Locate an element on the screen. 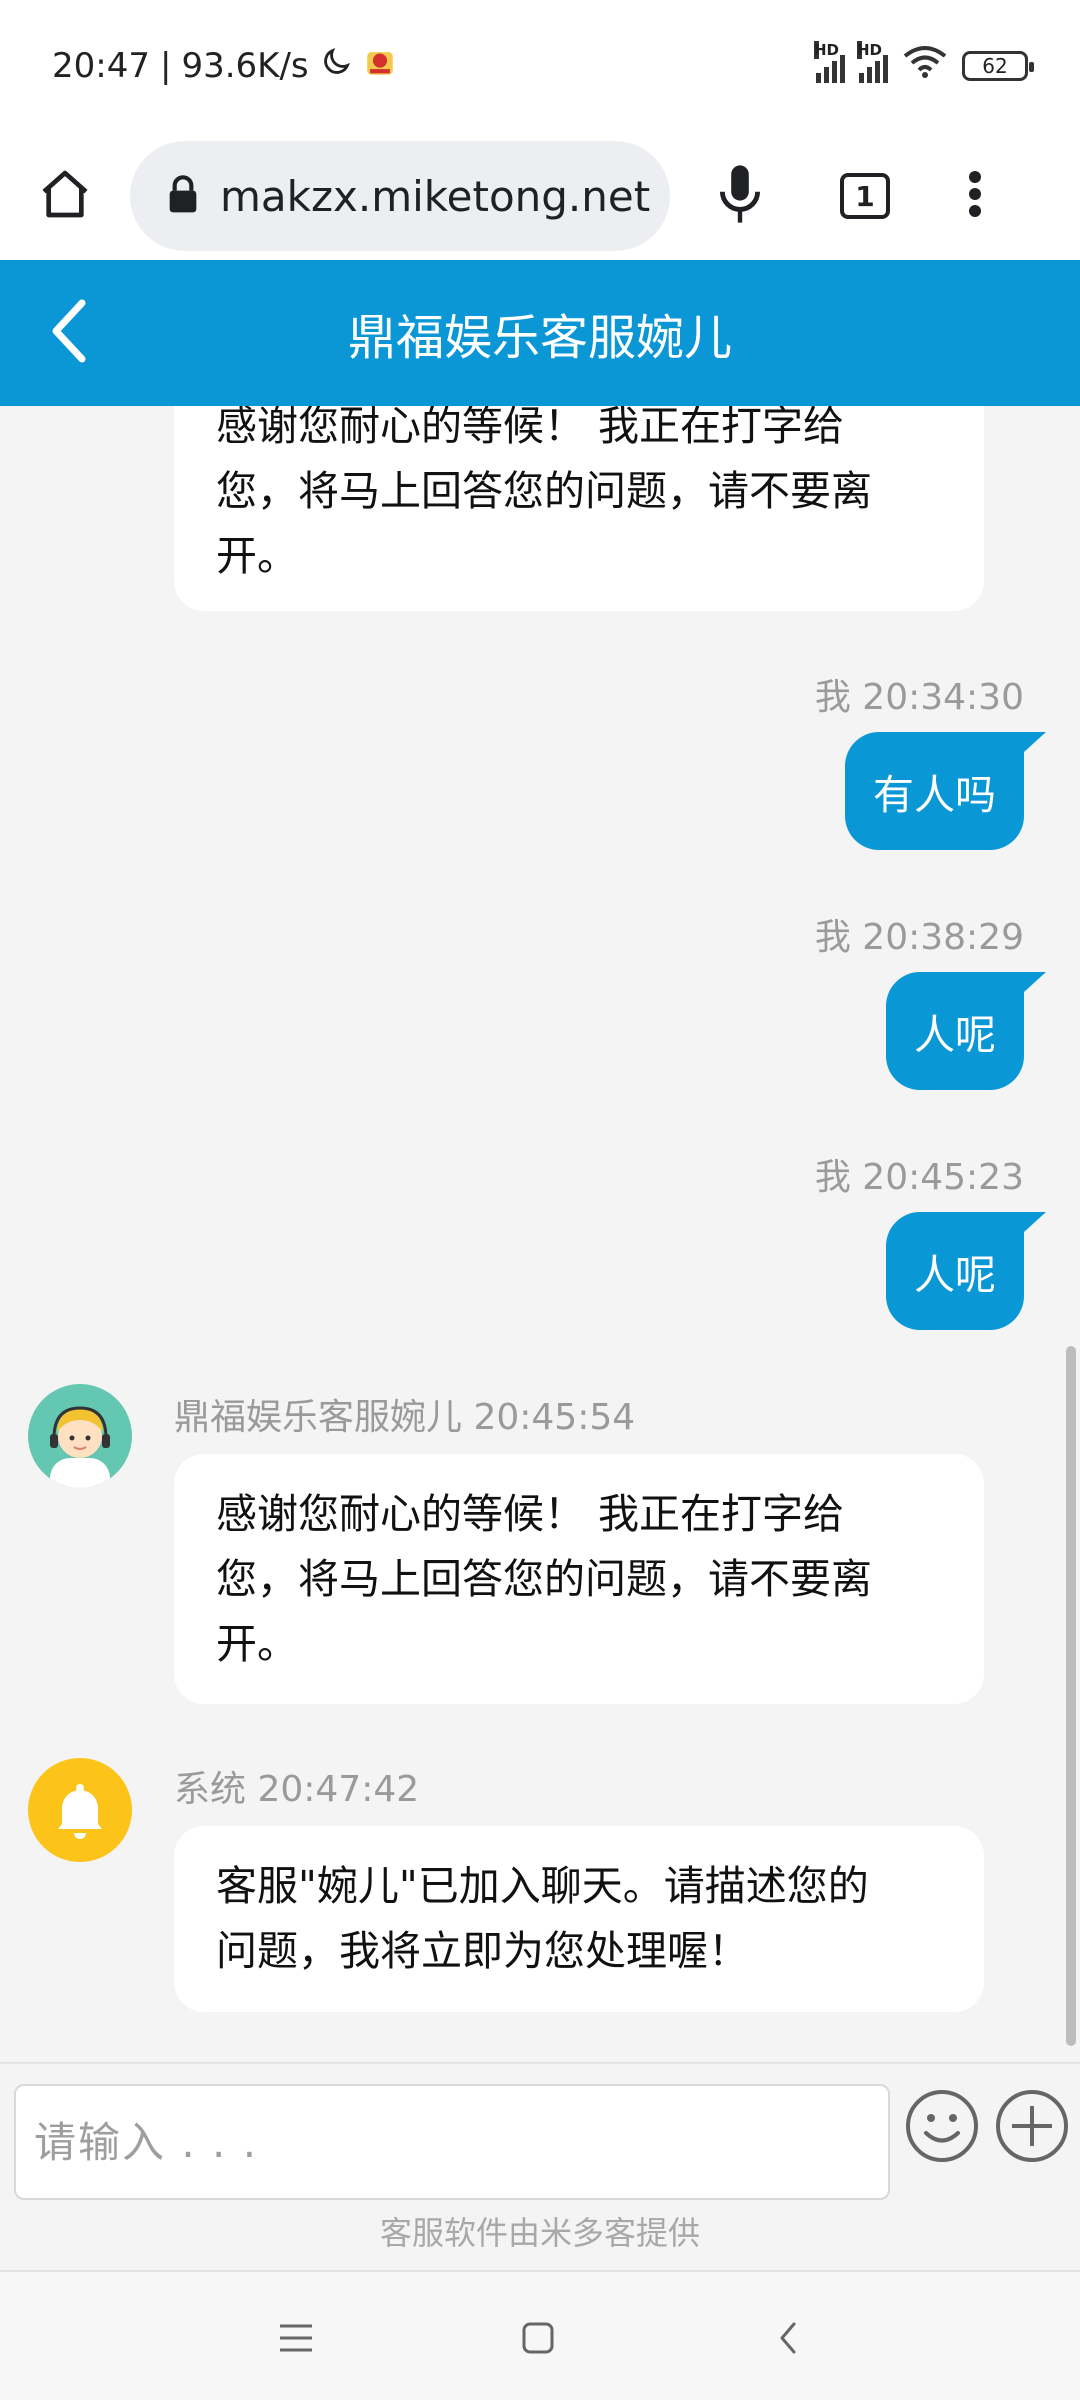 Image resolution: width=1080 pixels, height=2400 pixels. home-nav-button is located at coordinates (538, 2338).